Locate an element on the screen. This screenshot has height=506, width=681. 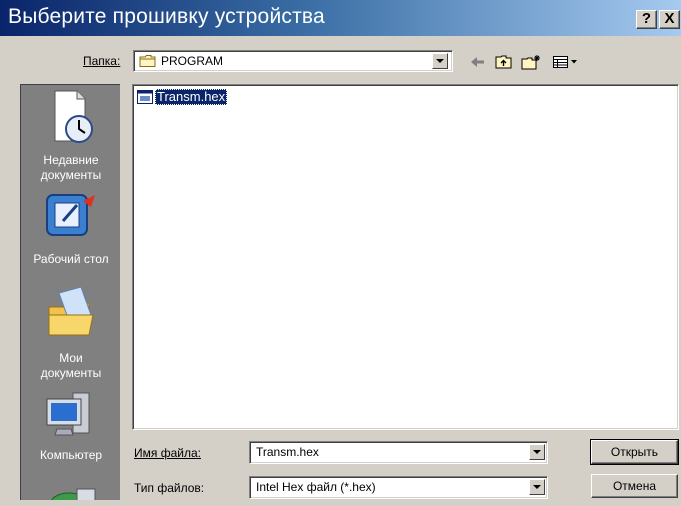
up-folder-icon is located at coordinates (504, 62).